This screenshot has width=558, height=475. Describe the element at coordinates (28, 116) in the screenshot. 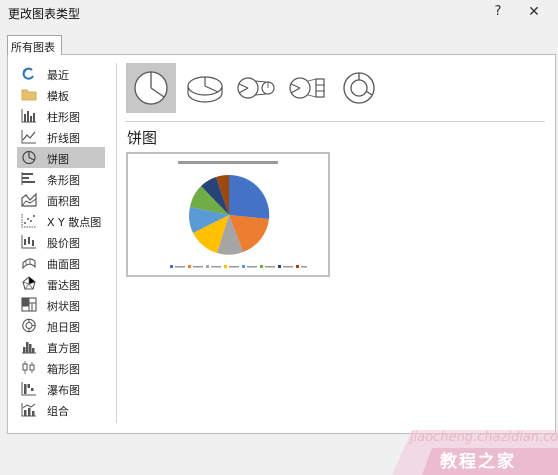

I see `column-chart-icon` at that location.